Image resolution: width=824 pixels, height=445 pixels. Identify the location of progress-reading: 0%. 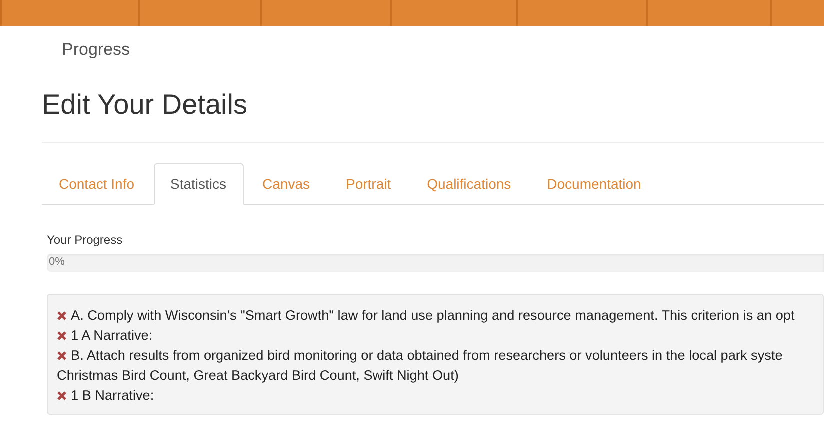
(57, 262).